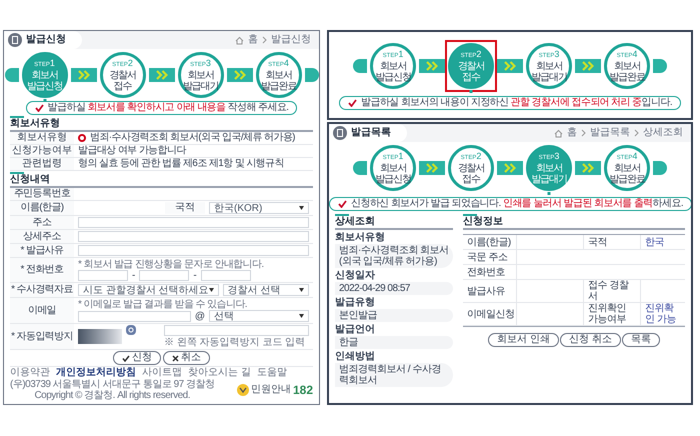 Image resolution: width=700 pixels, height=436 pixels. I want to click on summary-value: 범죄·수사경력조회 회보서 (외국 입국/체류 허가용), so click(394, 256).